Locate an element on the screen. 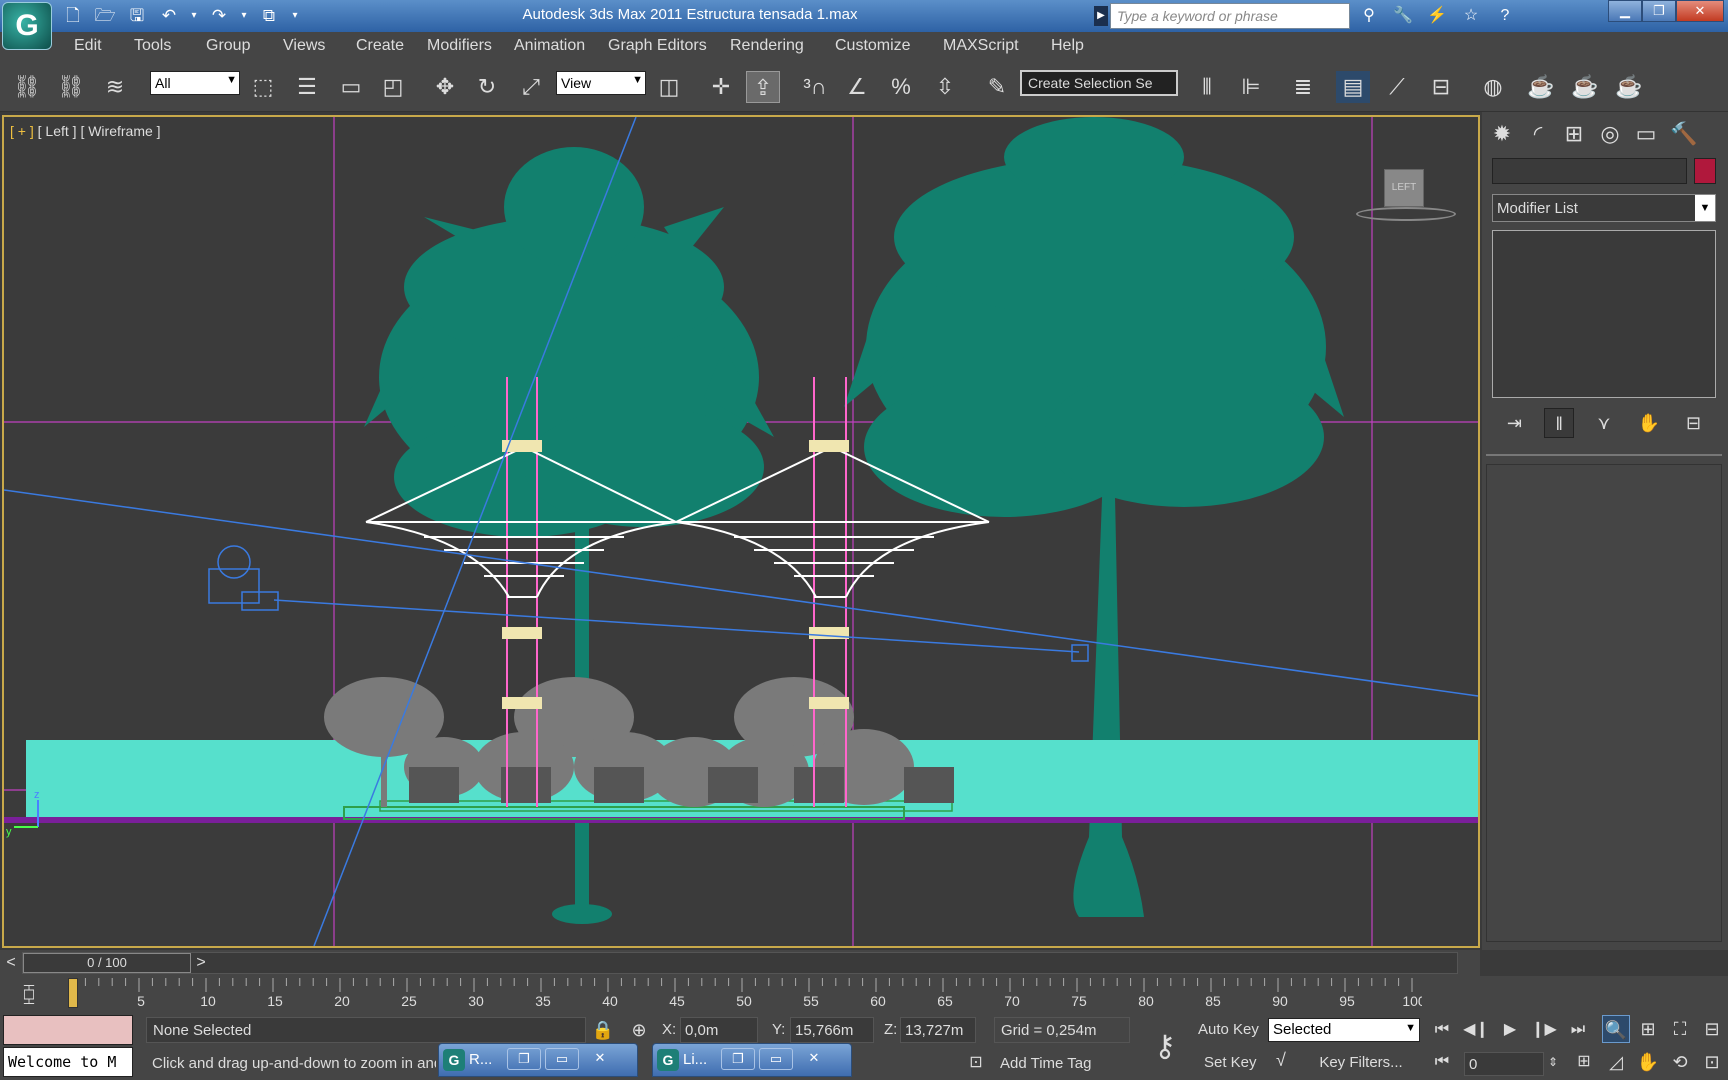  layer-manager-icon: ≣ is located at coordinates (1303, 87).